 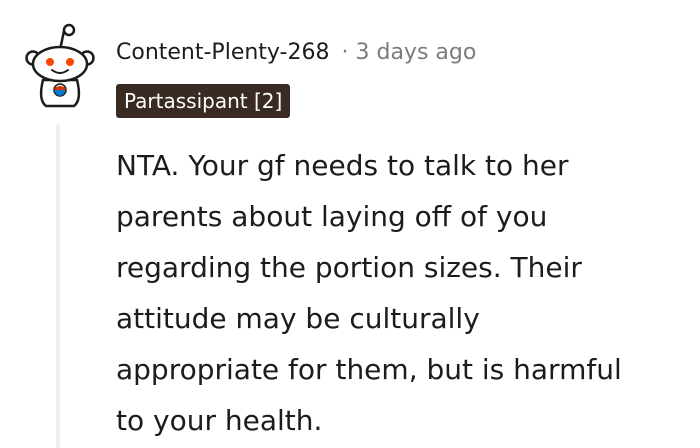 What do you see at coordinates (369, 369) in the screenshot?
I see `comment-body-line: appropriate for them, but is harmful` at bounding box center [369, 369].